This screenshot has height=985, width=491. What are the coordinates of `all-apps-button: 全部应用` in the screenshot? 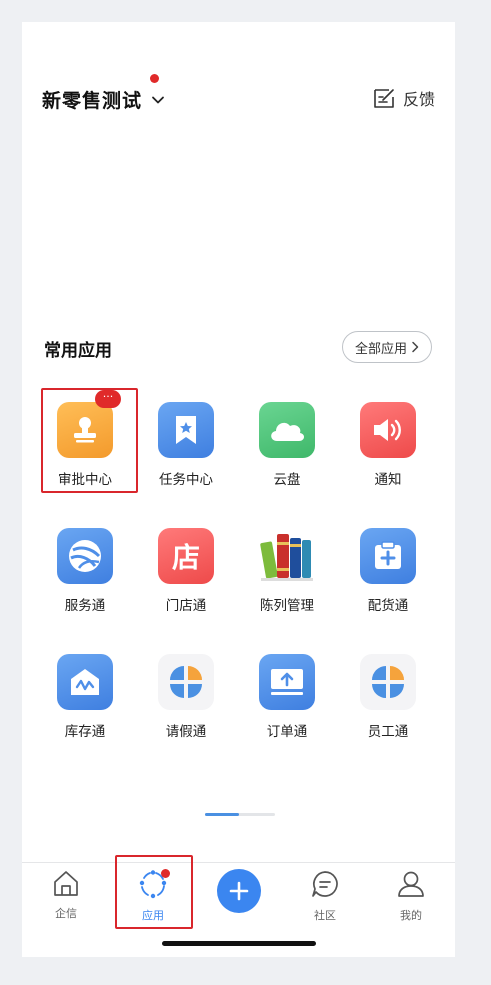 It's located at (387, 347).